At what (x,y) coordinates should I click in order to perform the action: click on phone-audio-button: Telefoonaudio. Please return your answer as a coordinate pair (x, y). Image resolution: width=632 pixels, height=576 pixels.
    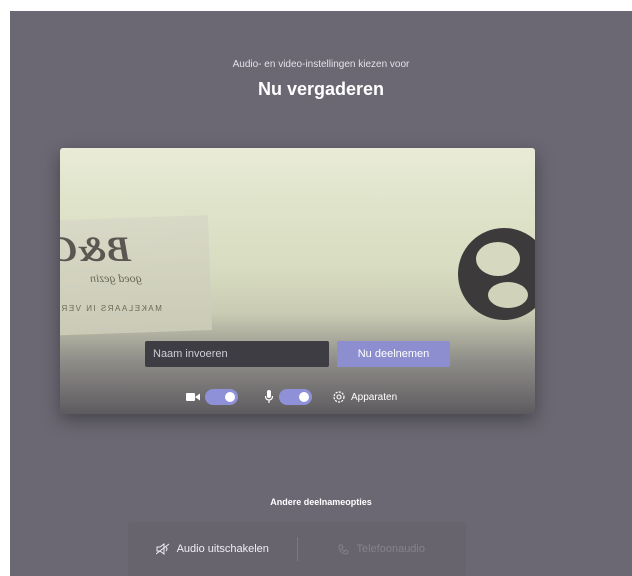
    Looking at the image, I should click on (382, 549).